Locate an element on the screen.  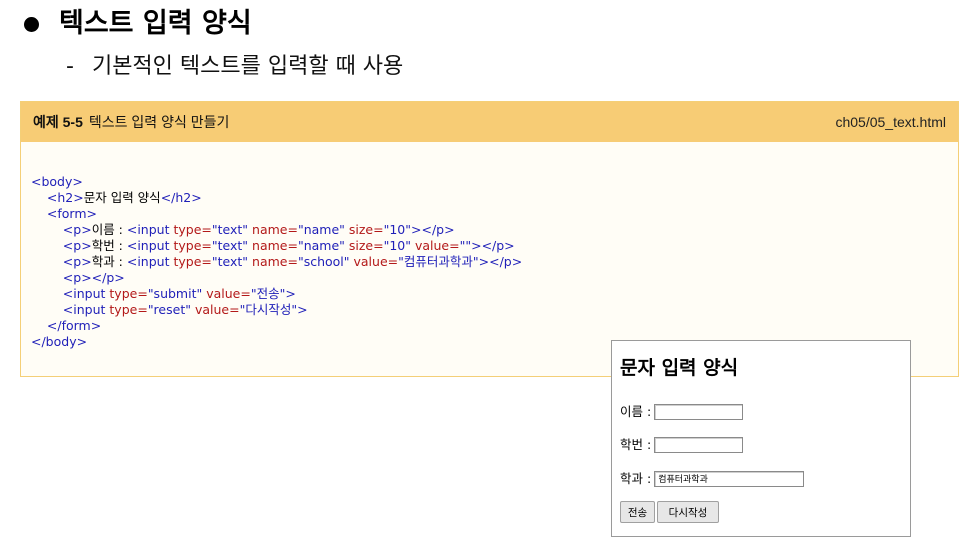
example-filename: ch05/05_text.html is located at coordinates (890, 122).